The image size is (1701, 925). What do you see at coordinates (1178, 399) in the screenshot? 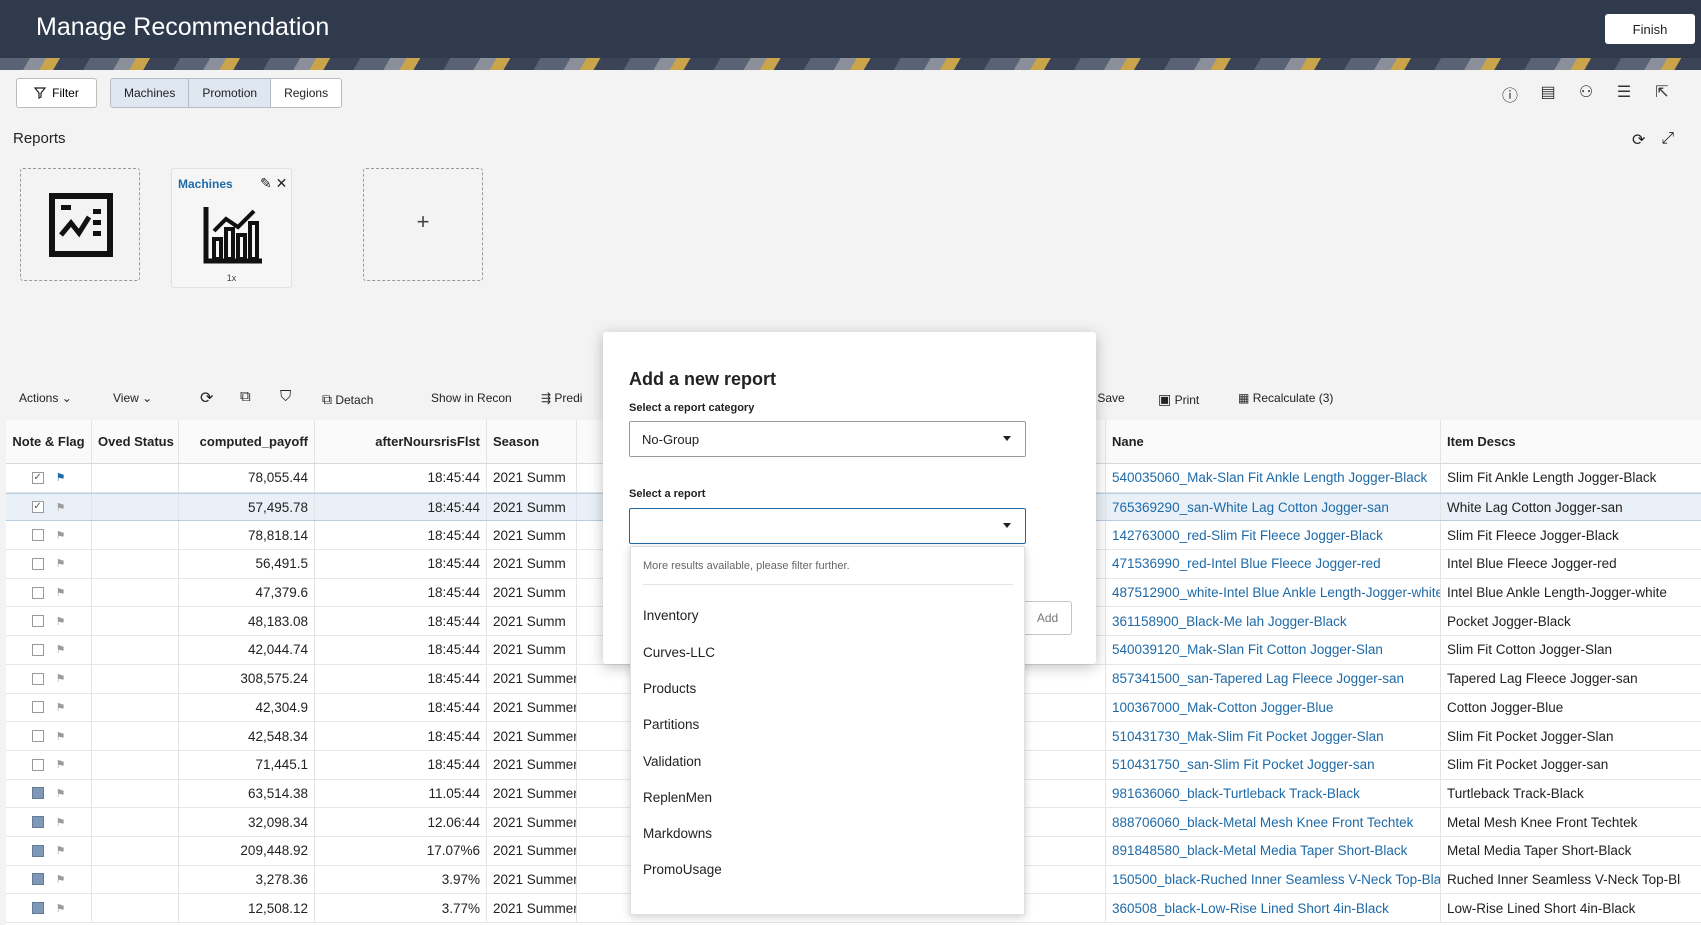
I see `print-button: ▣ Print` at bounding box center [1178, 399].